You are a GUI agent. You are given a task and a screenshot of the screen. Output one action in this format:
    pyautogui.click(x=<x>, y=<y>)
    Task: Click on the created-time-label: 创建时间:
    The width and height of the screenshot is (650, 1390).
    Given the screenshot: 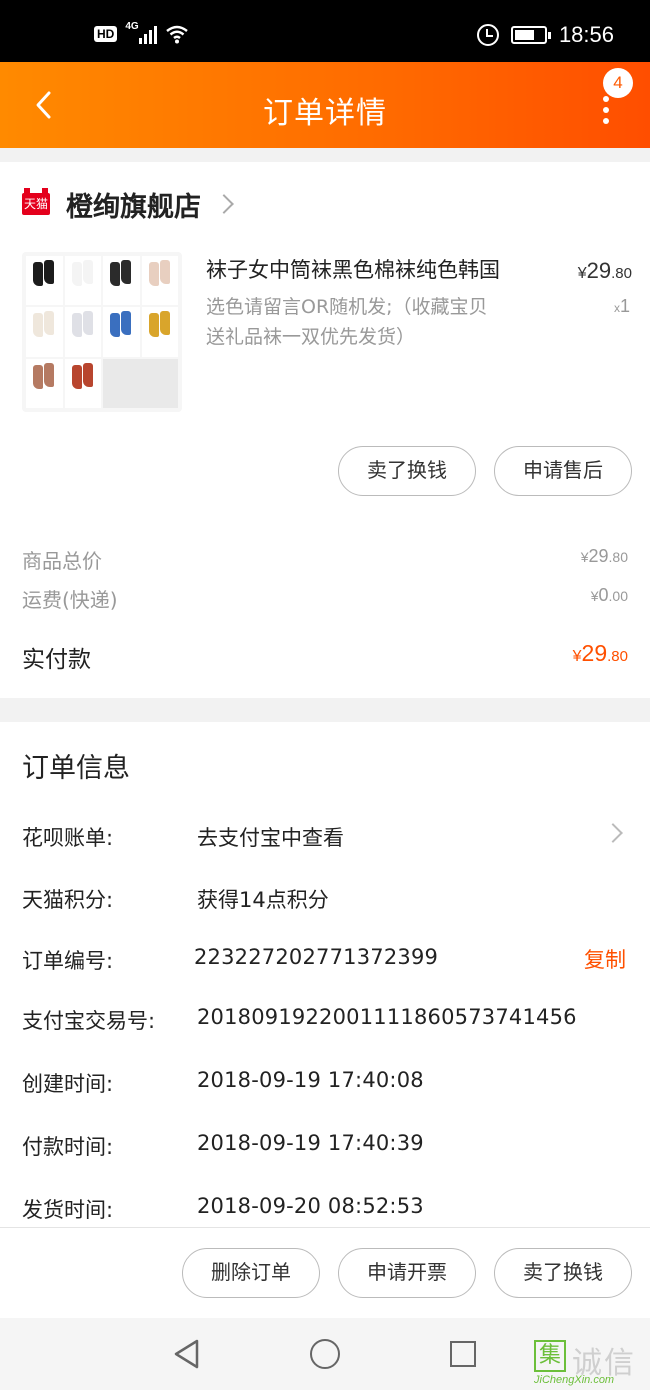 What is the action you would take?
    pyautogui.click(x=68, y=1084)
    